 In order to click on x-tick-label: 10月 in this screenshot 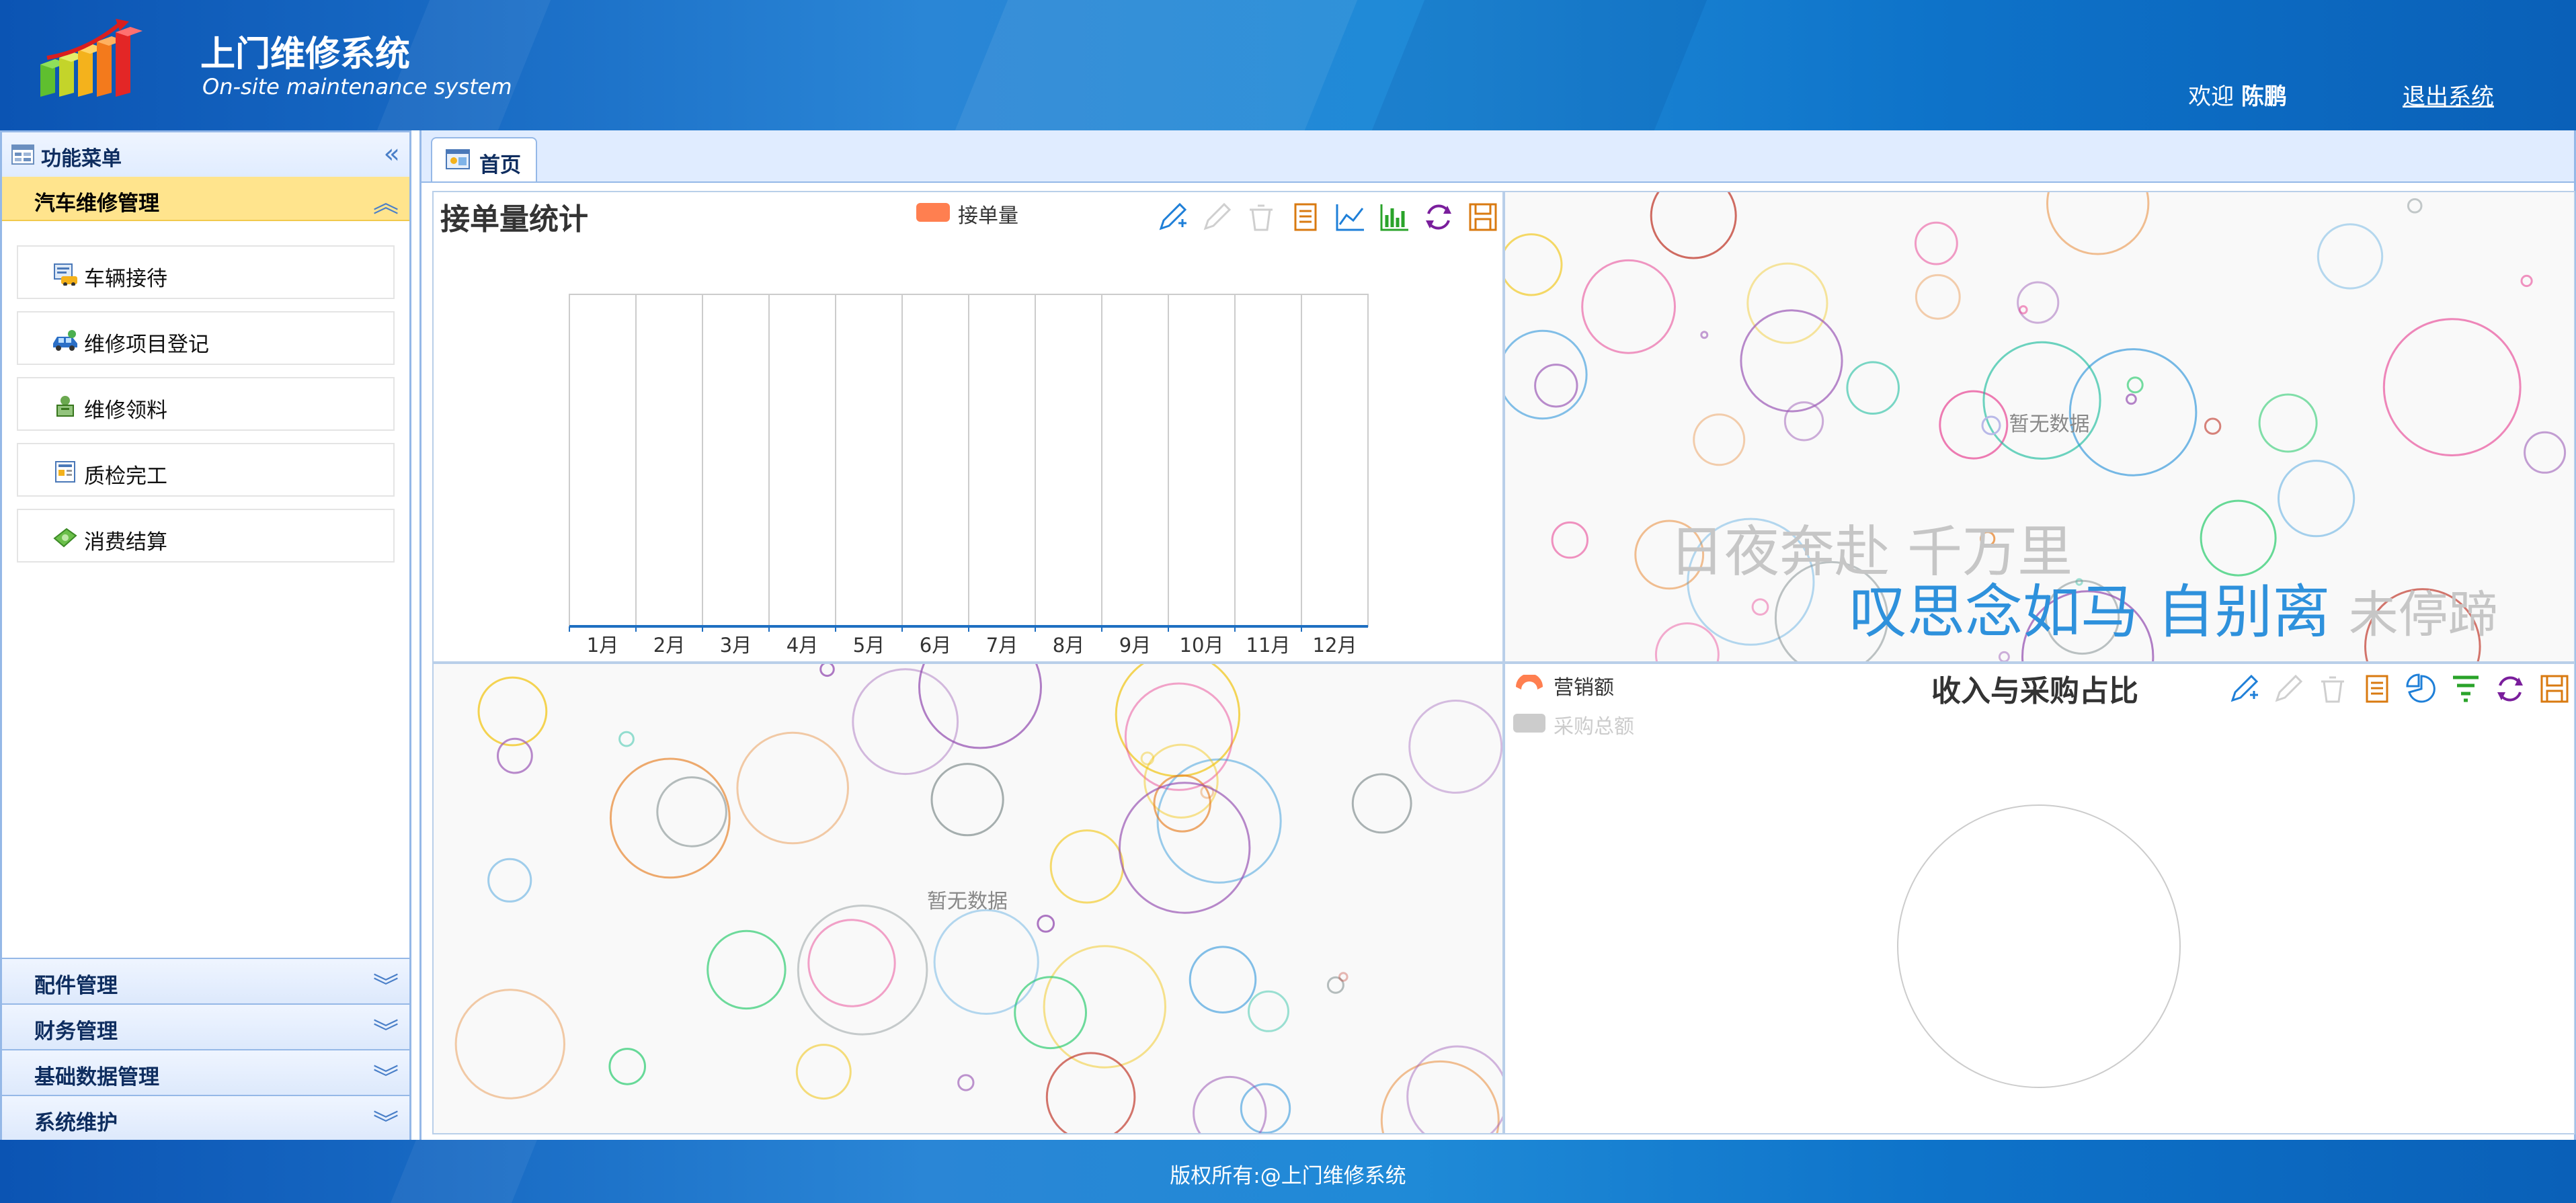, I will do `click(1202, 646)`.